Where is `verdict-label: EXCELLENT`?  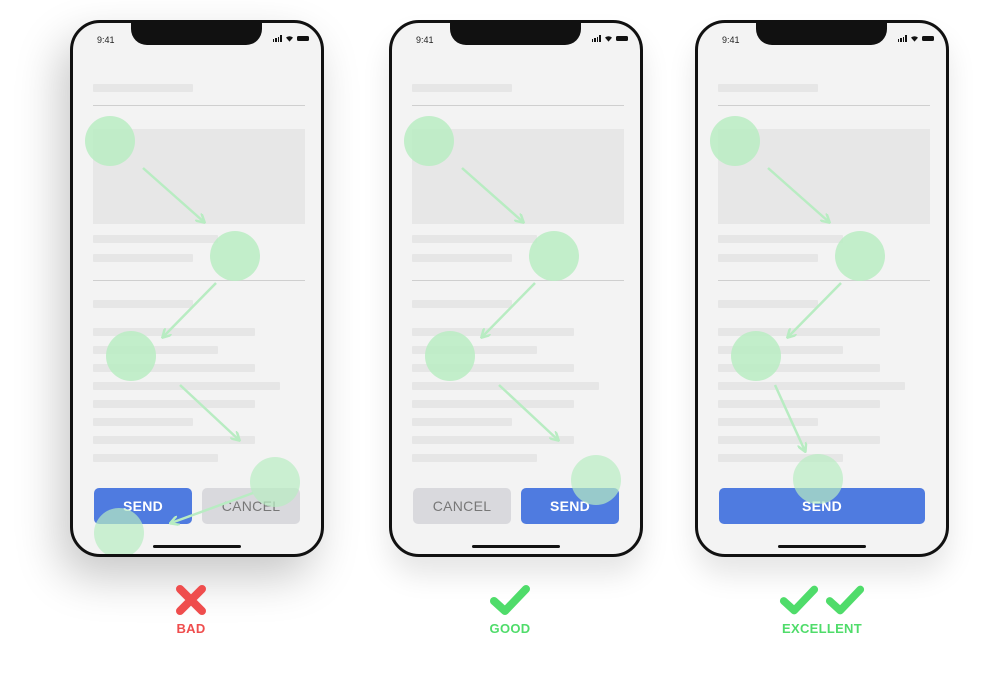
verdict-label: EXCELLENT is located at coordinates (822, 628).